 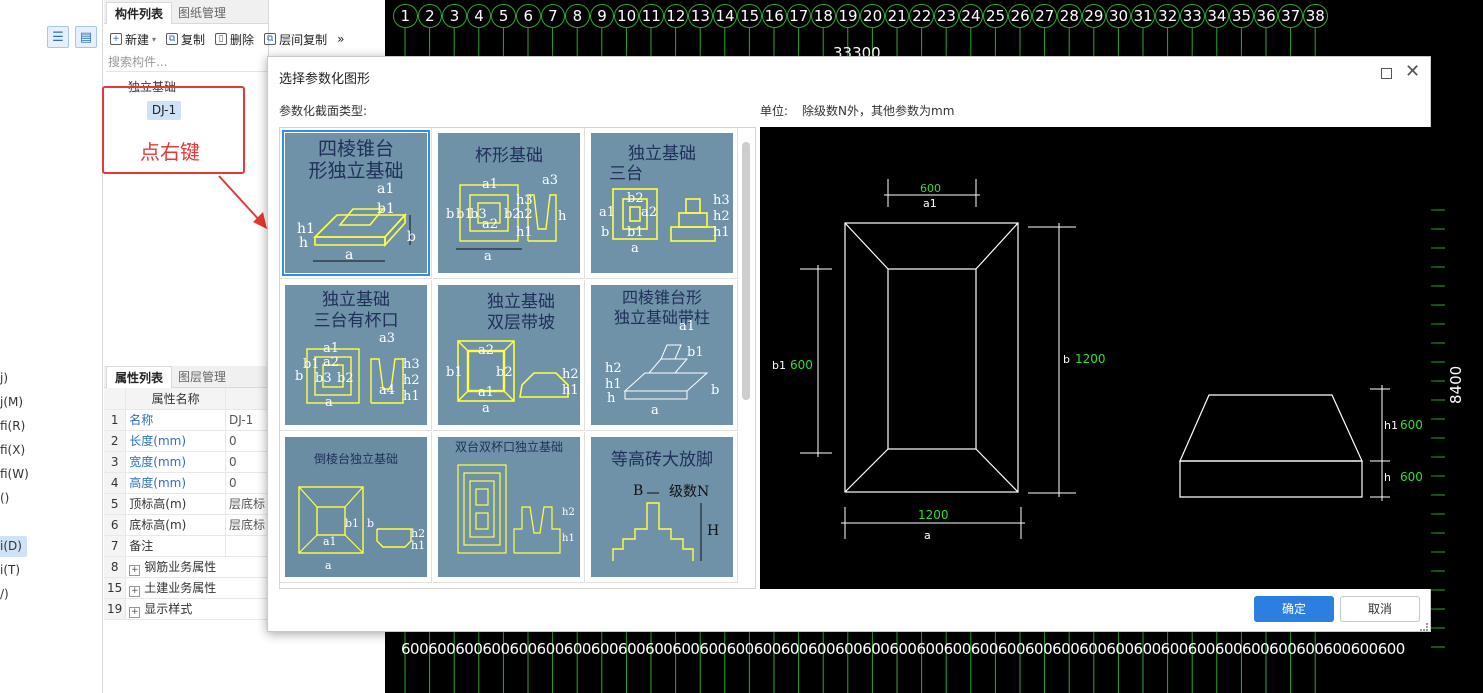 I want to click on axis-number: 10, so click(x=626, y=16).